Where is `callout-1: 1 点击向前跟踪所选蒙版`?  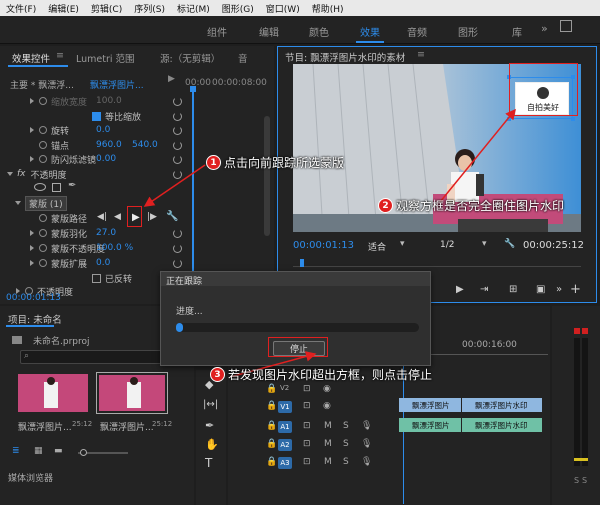
callout-1: 1 点击向前跟踪所选蒙版 is located at coordinates (275, 162).